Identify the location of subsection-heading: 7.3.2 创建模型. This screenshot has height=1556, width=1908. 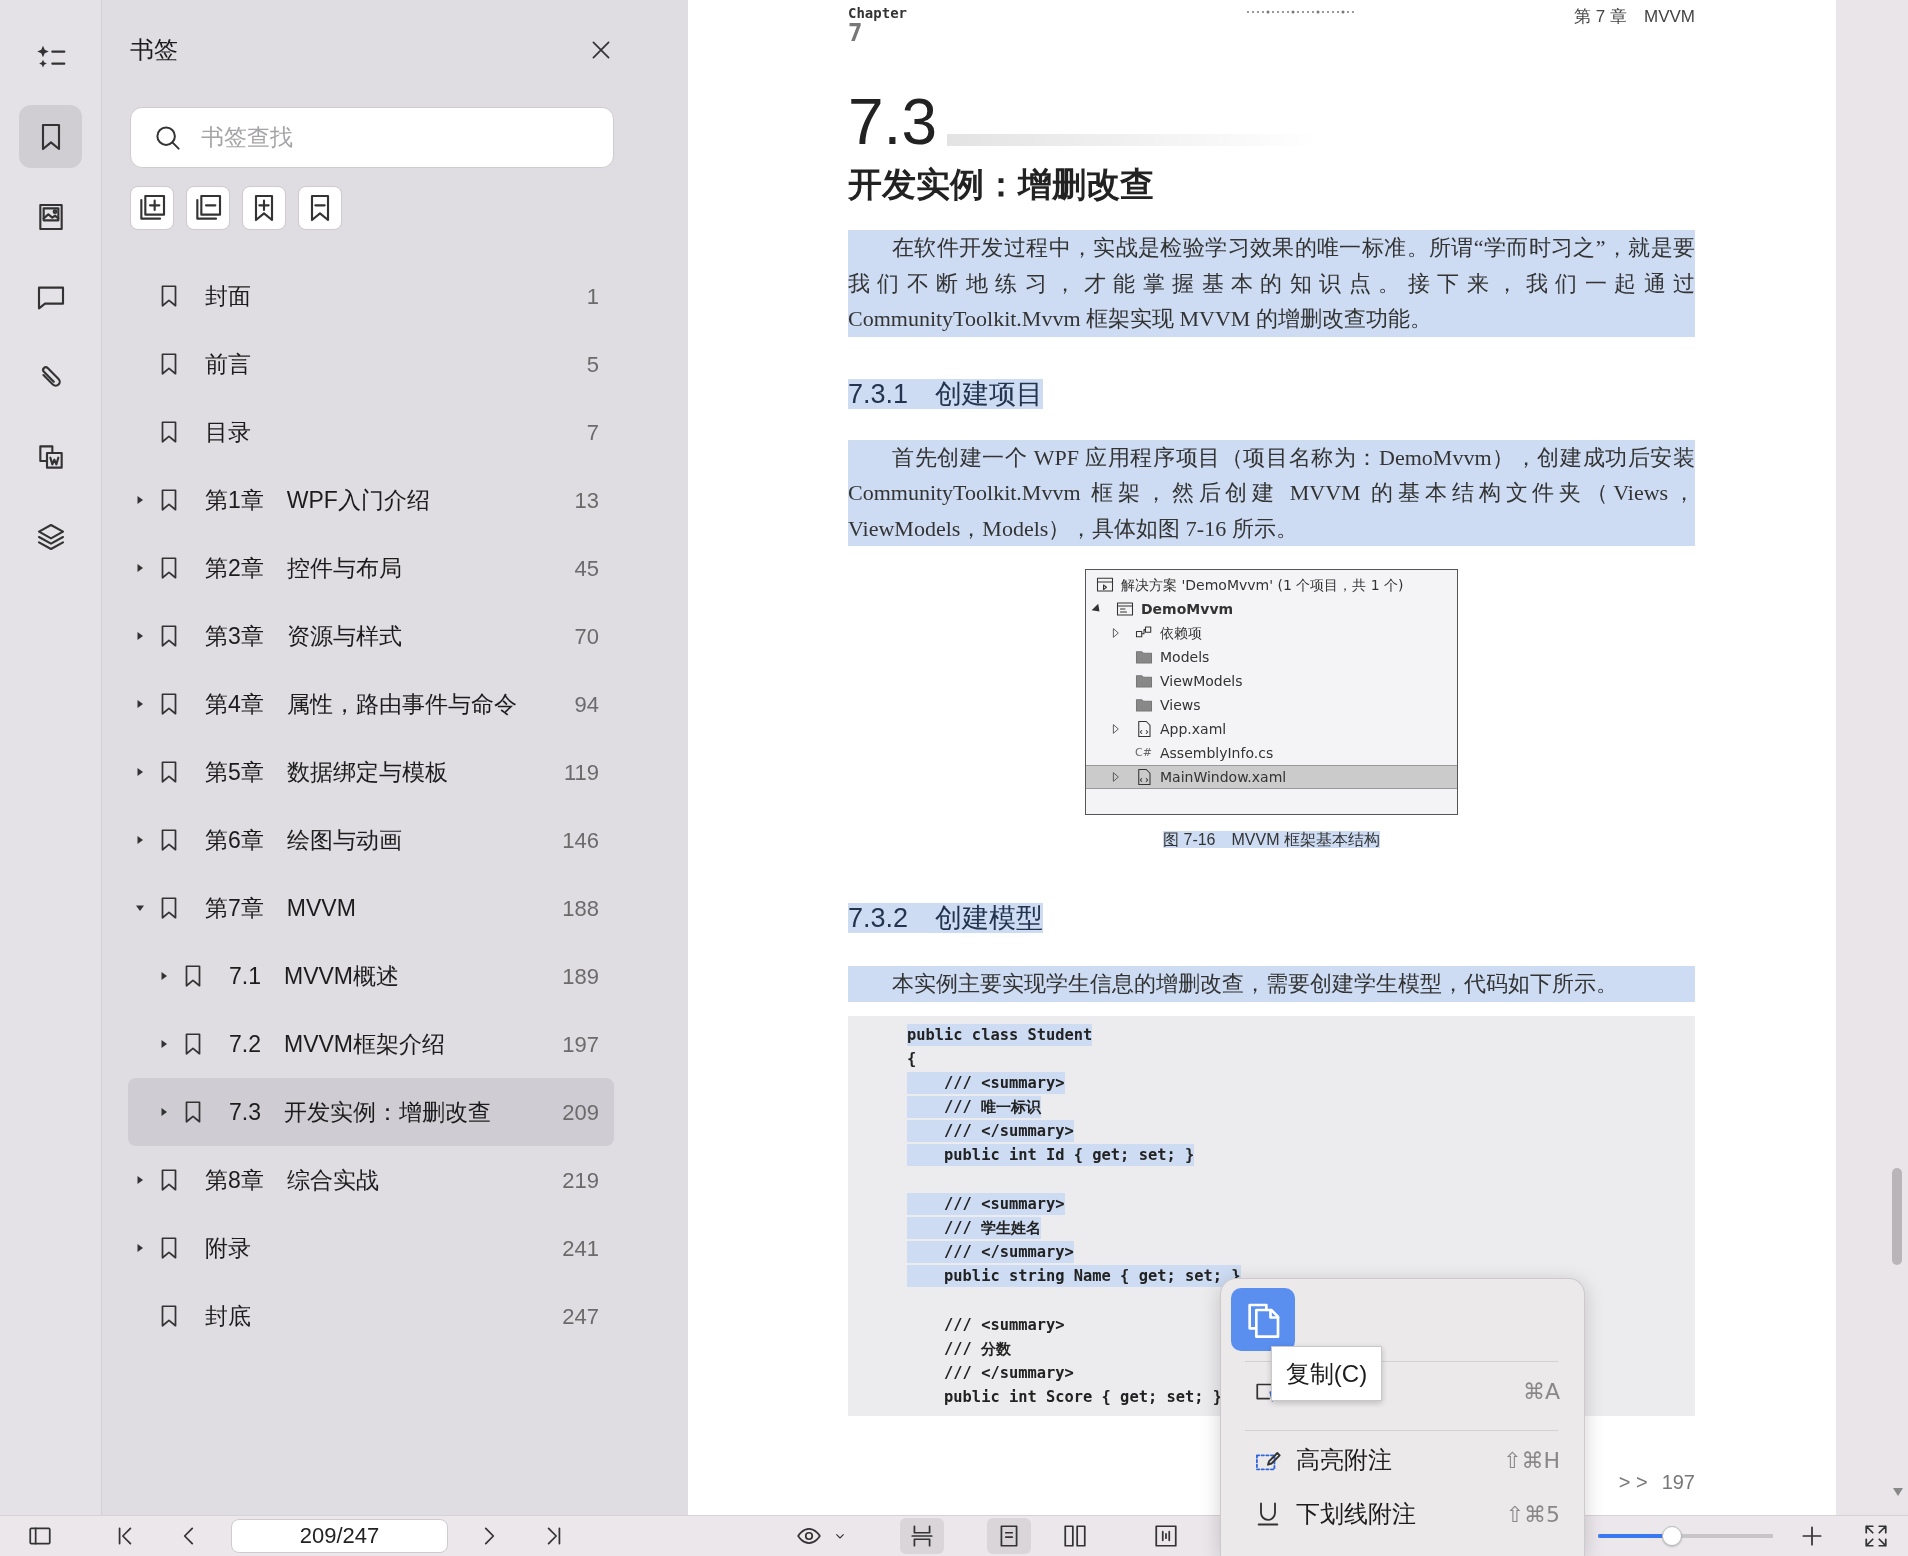
(946, 918).